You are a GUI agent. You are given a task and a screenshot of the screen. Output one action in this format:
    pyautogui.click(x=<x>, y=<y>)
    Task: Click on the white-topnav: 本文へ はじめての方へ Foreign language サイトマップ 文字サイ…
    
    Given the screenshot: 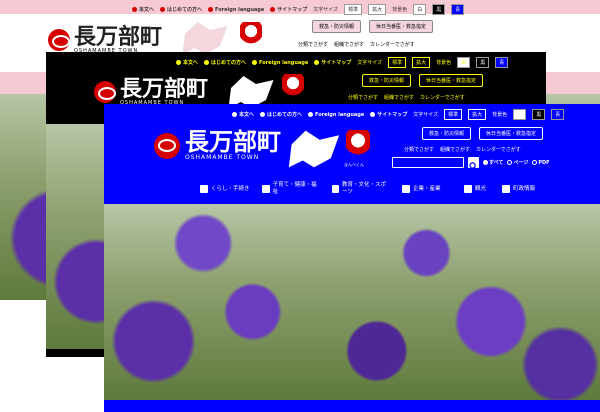 What is the action you would take?
    pyautogui.click(x=298, y=9)
    